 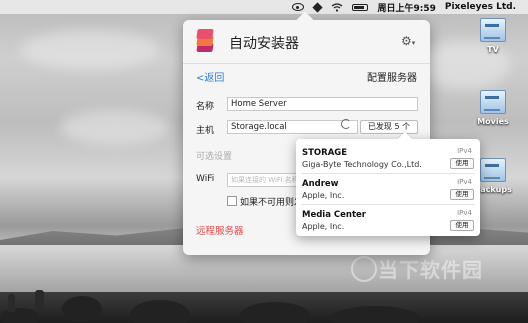 I want to click on desktop-icon-movies: Movies, so click(x=493, y=108).